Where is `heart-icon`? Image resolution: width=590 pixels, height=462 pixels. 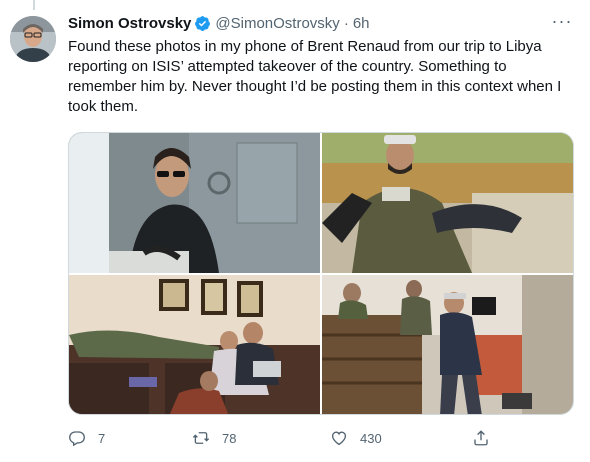 heart-icon is located at coordinates (339, 438).